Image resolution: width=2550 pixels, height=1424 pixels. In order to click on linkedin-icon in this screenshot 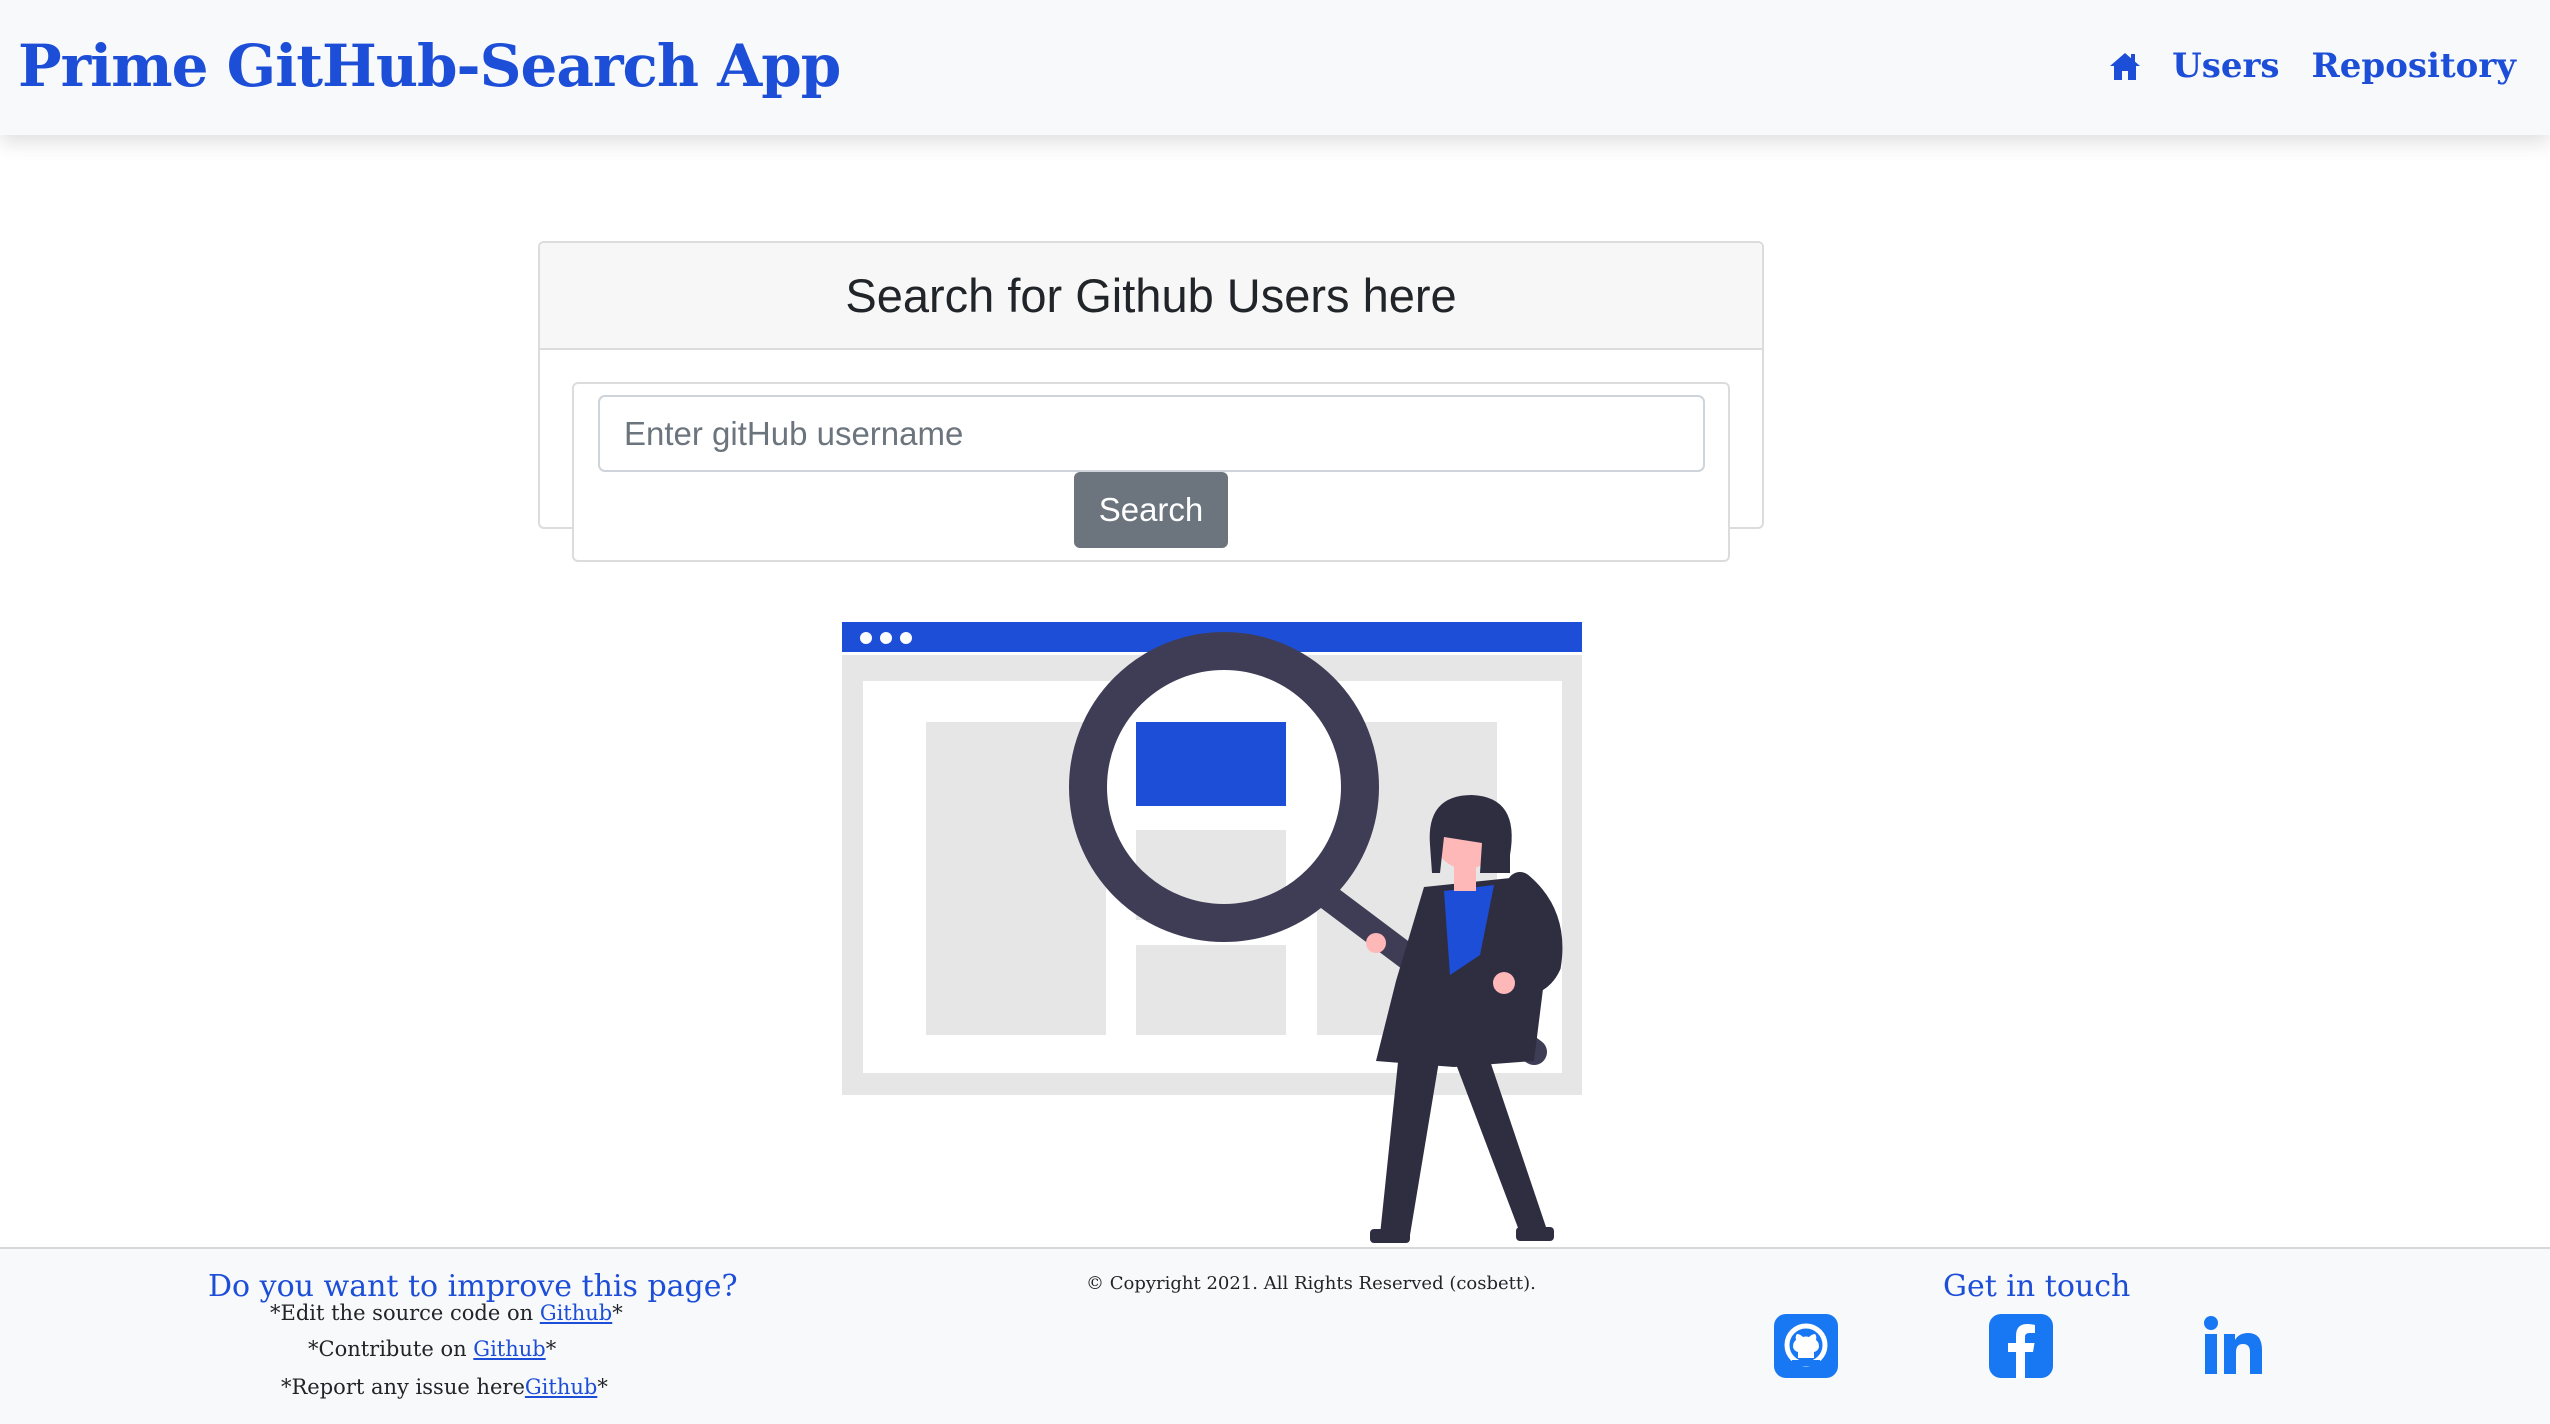, I will do `click(2234, 1346)`.